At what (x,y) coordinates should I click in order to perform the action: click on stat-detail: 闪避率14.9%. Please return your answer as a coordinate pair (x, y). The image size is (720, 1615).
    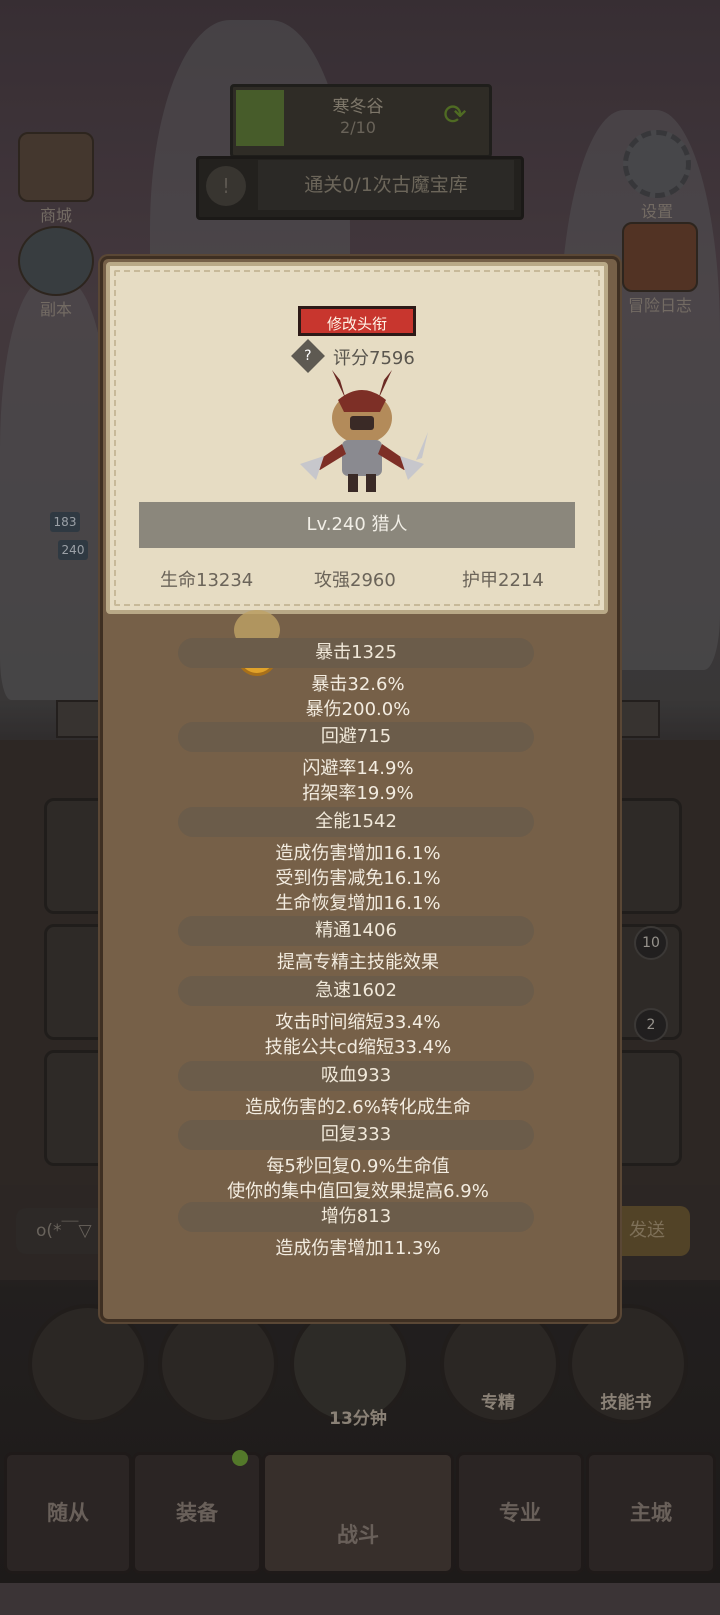
    Looking at the image, I should click on (358, 768).